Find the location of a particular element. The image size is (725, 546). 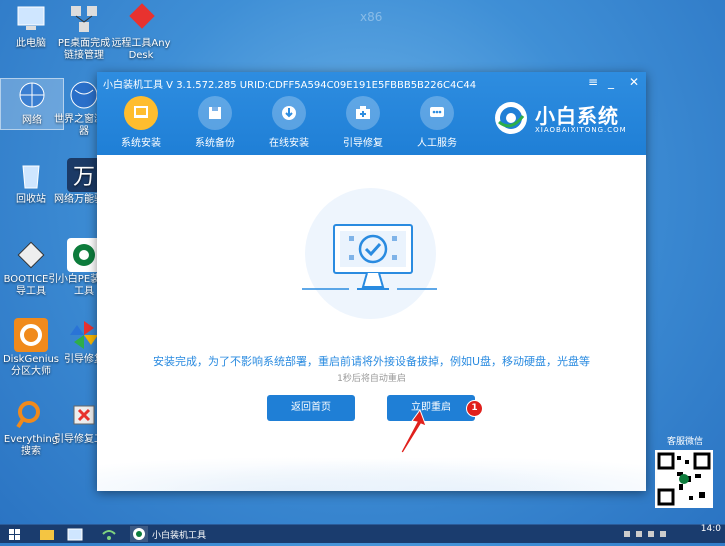

nav-manual-service: 人工服务 is located at coordinates (437, 122).